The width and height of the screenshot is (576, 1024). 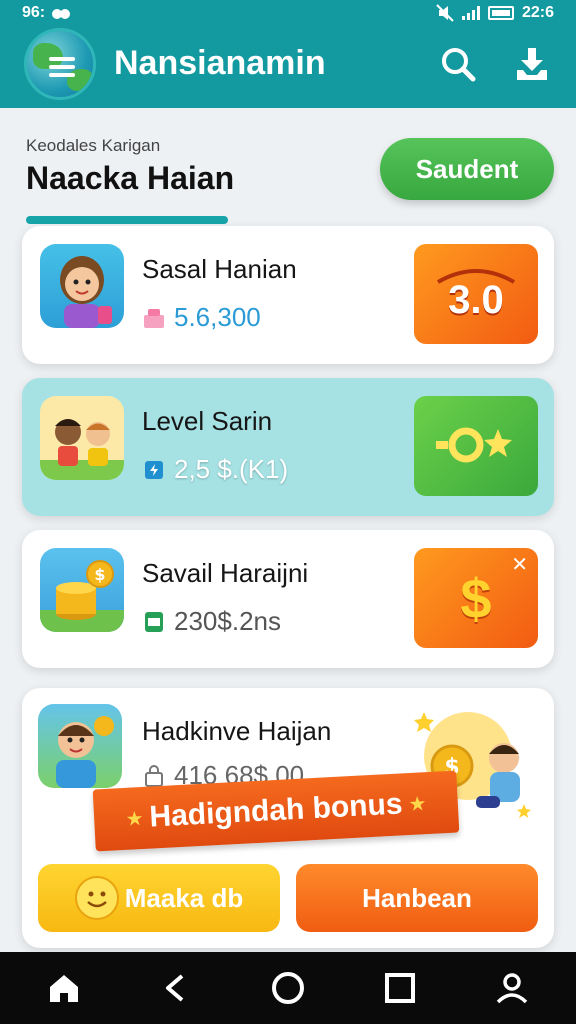 I want to click on card-title: Sasal Hanian, so click(x=219, y=269).